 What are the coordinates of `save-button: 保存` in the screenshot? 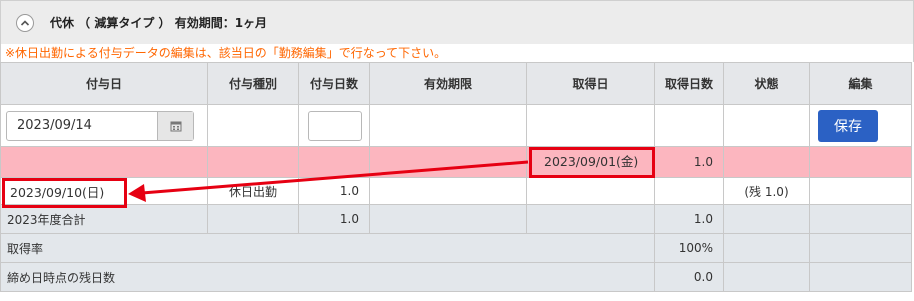 It's located at (848, 125).